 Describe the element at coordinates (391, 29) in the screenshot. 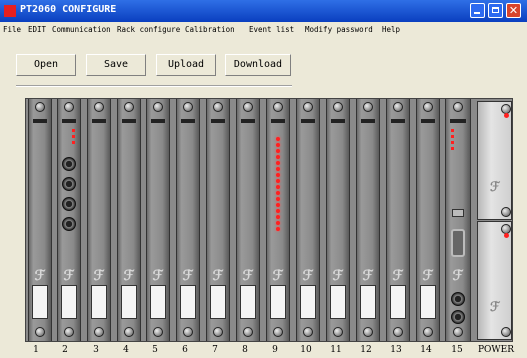

I see `menu-help: Help` at that location.